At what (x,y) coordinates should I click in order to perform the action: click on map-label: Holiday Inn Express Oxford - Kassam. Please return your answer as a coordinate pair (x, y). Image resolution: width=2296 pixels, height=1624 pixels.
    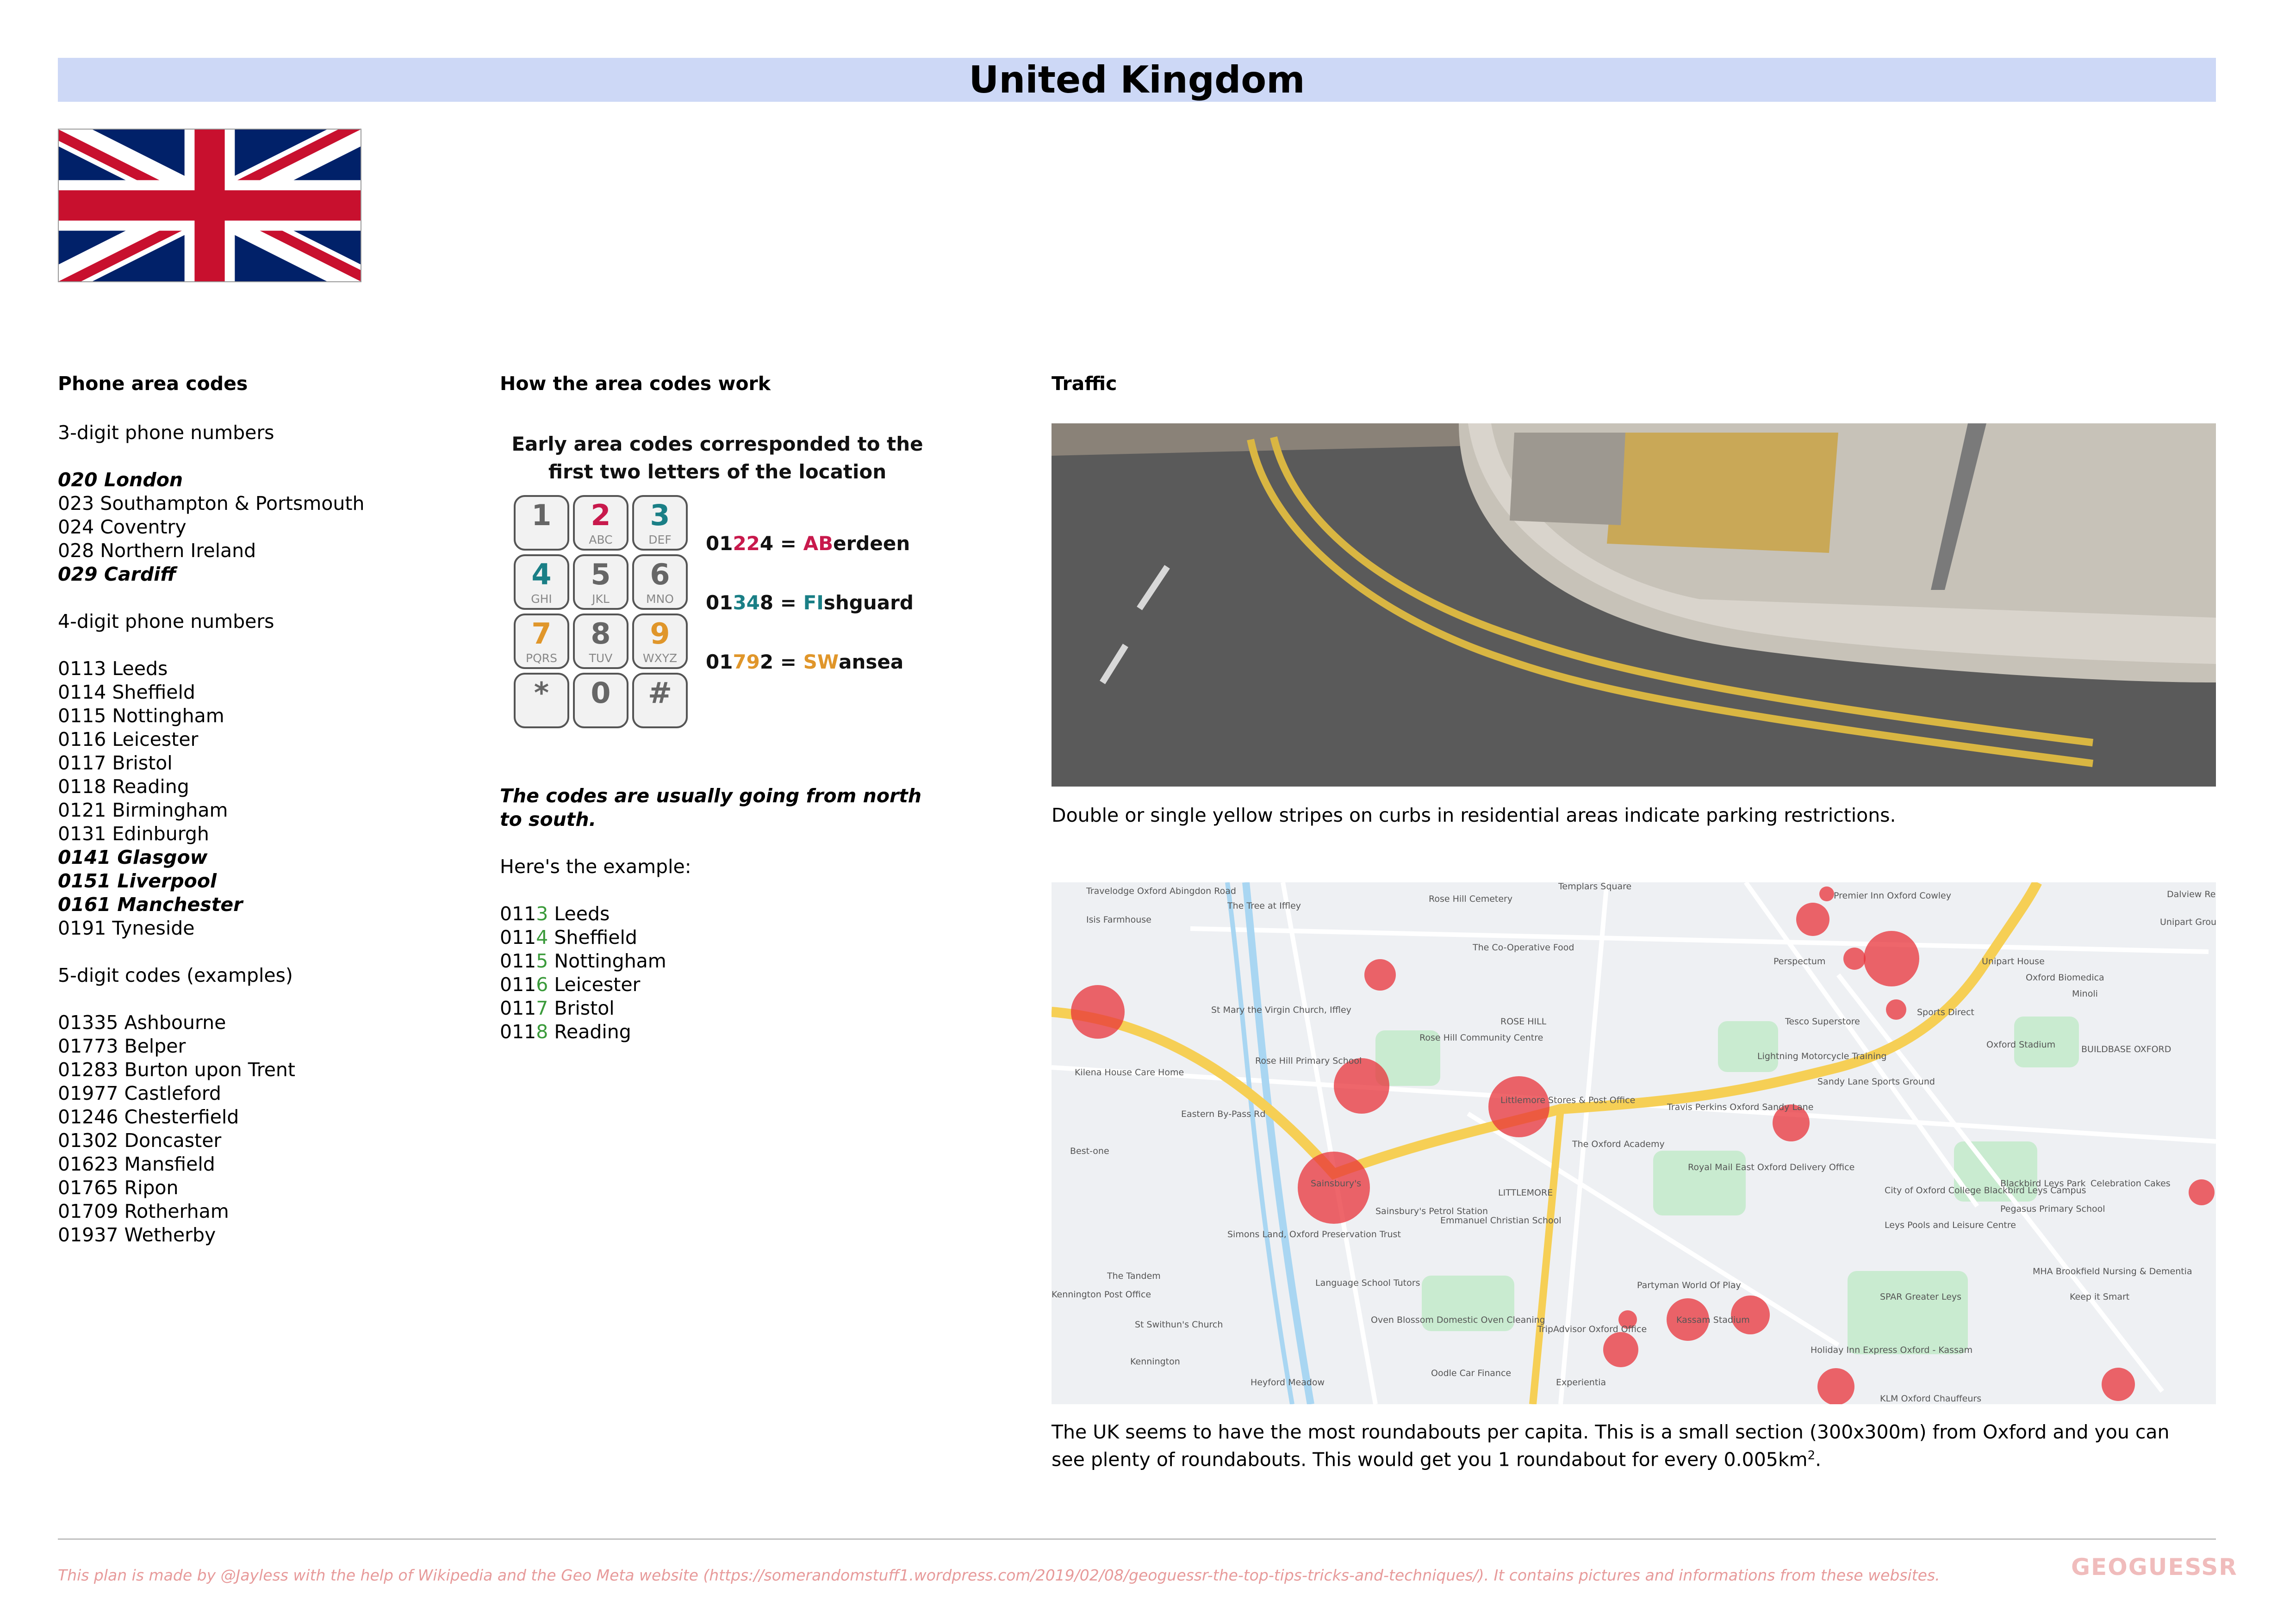
    Looking at the image, I should click on (1892, 1350).